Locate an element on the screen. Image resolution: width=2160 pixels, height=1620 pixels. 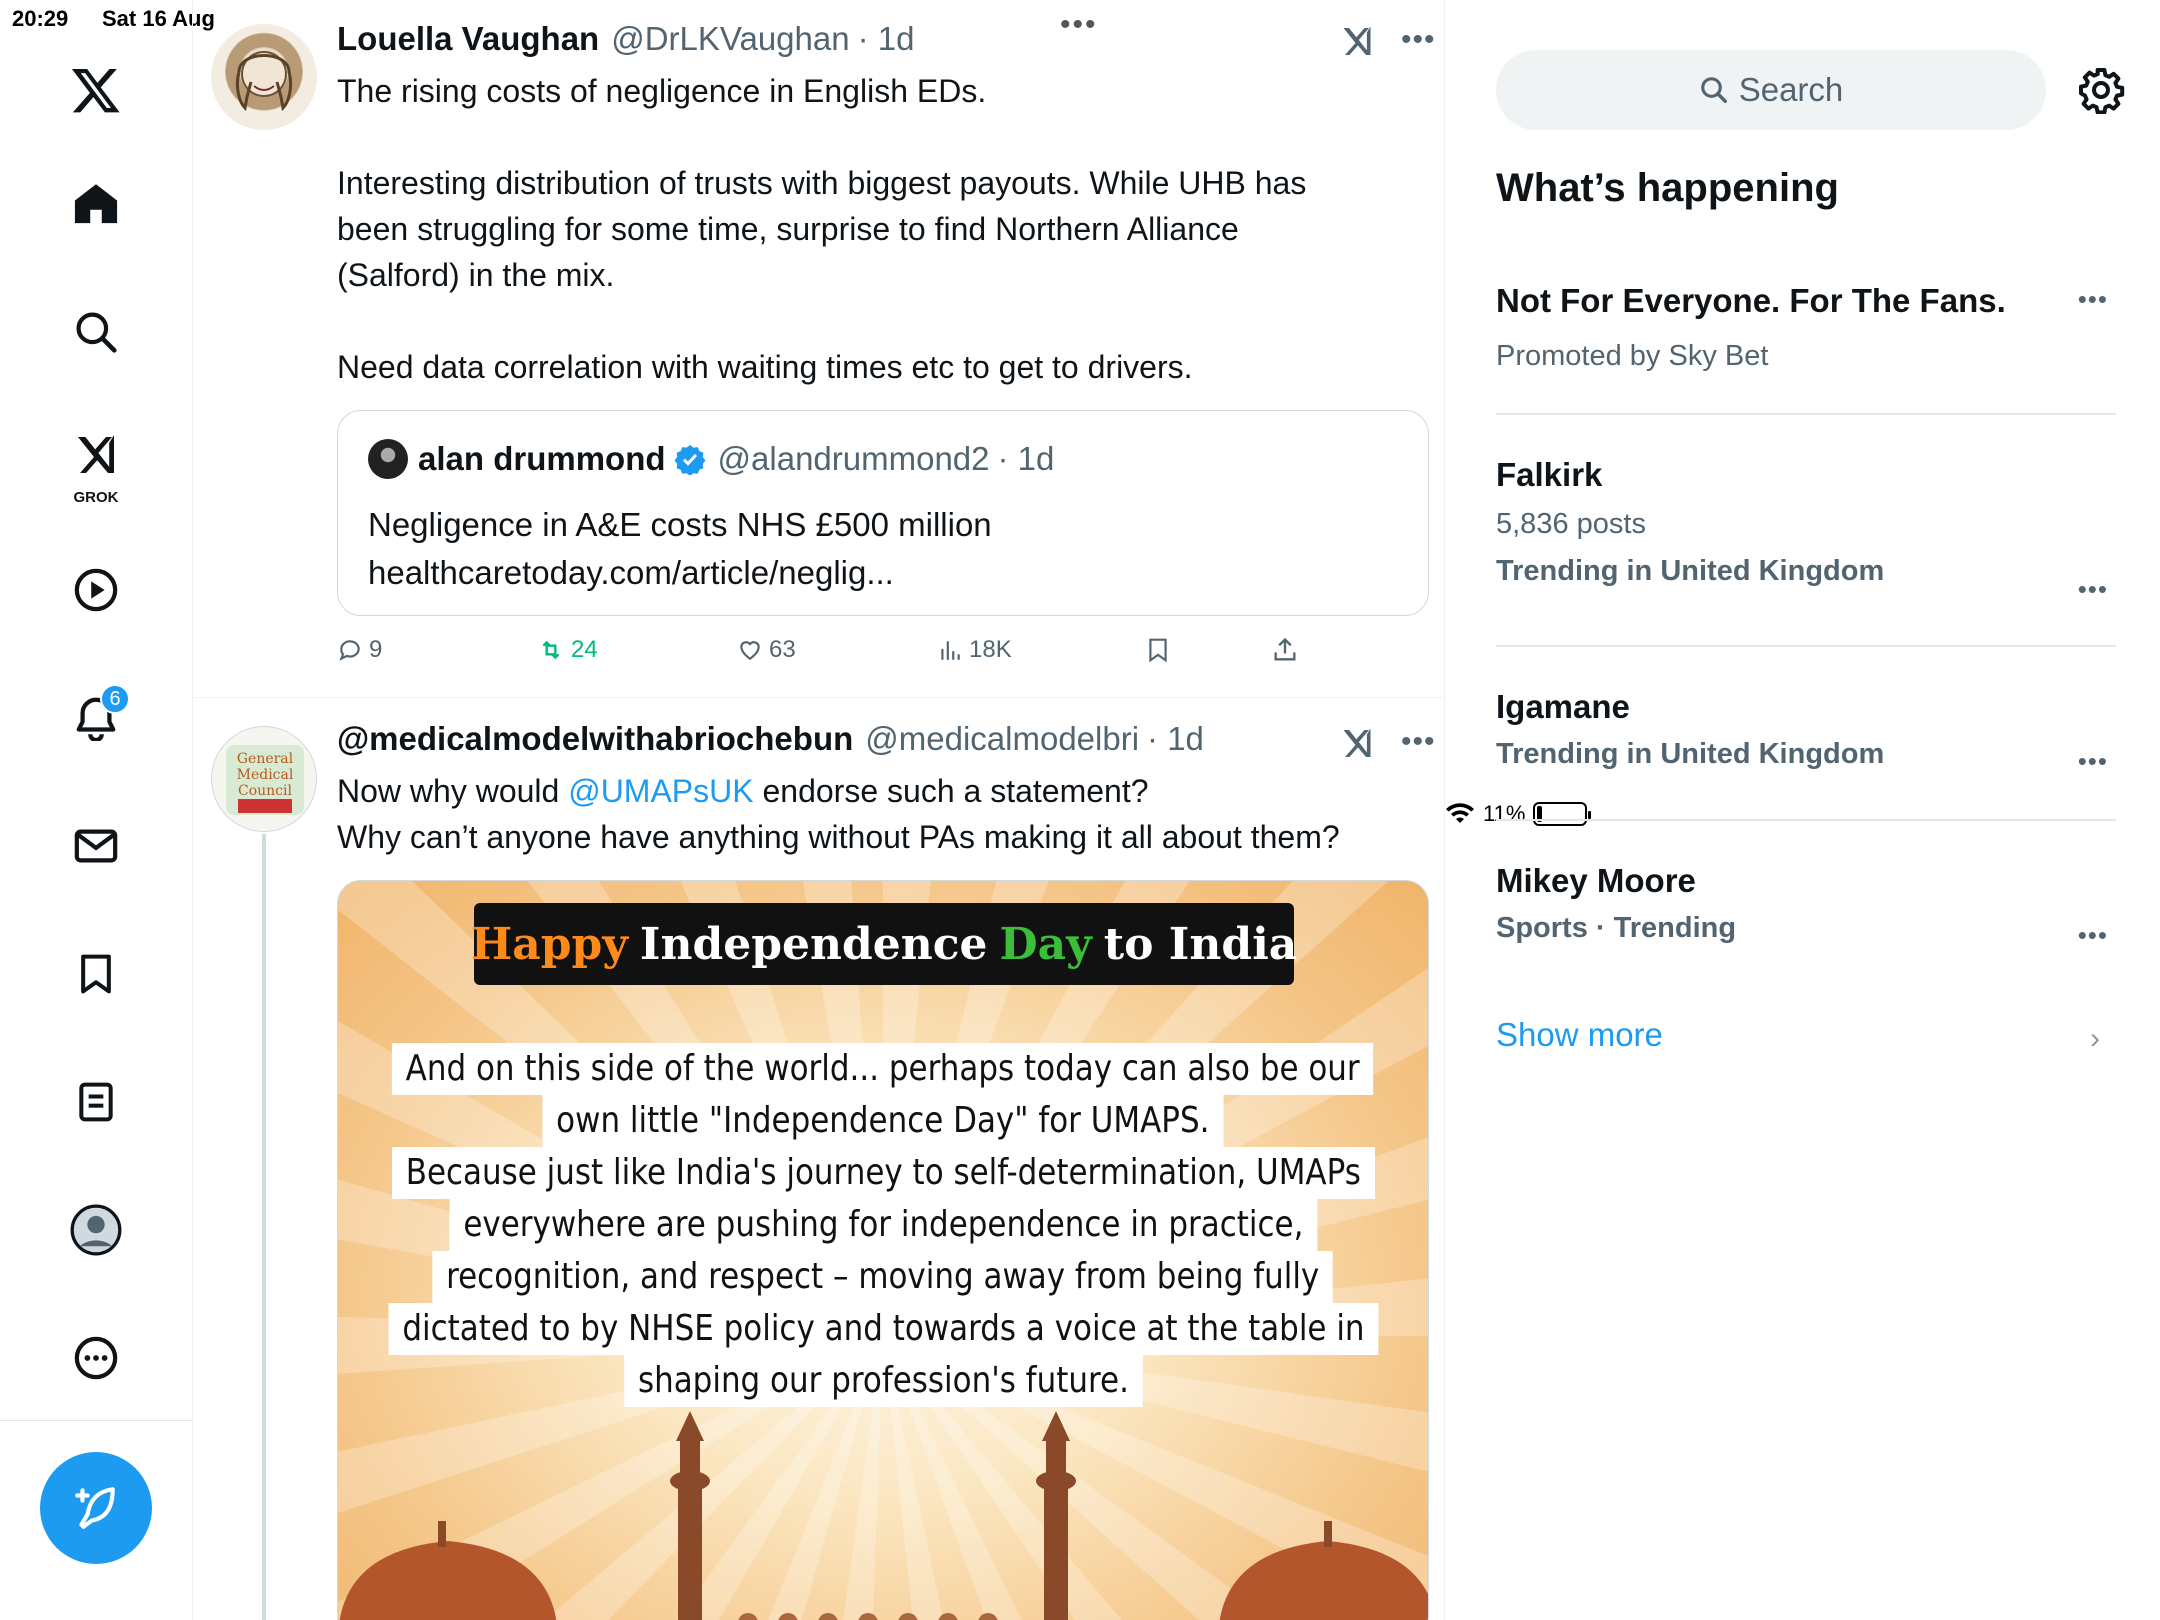
quote-header: alan drummond @alandrummond2 · 1d is located at coordinates (711, 459).